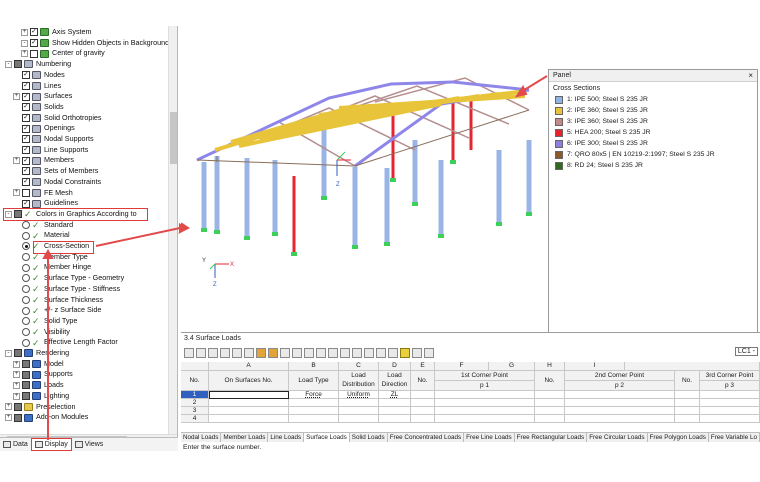 Image resolution: width=760 pixels, height=482 pixels. Describe the element at coordinates (50, 150) in the screenshot. I see `tree-item-line-supports: ✓ Line Supports` at that location.